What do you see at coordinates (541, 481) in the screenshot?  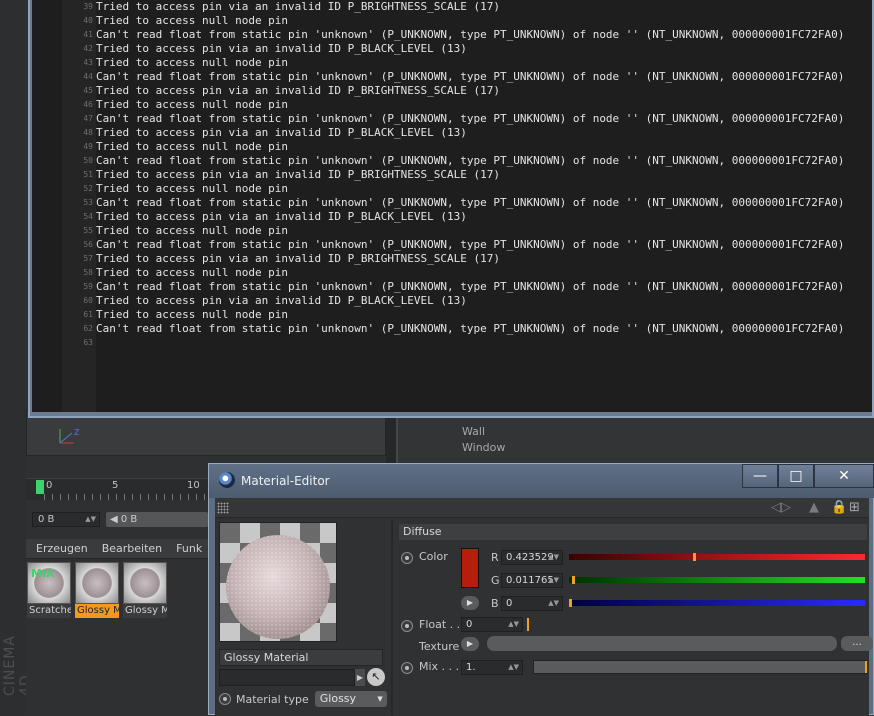 I see `title-bar: Material-Editor — □ ✕` at bounding box center [541, 481].